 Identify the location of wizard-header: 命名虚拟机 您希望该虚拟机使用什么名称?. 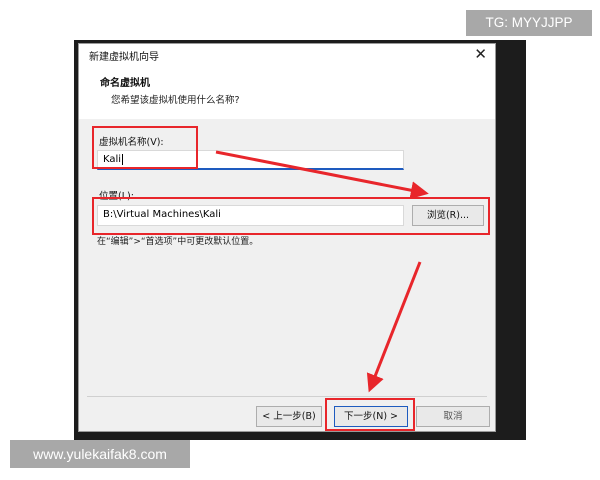
(287, 92).